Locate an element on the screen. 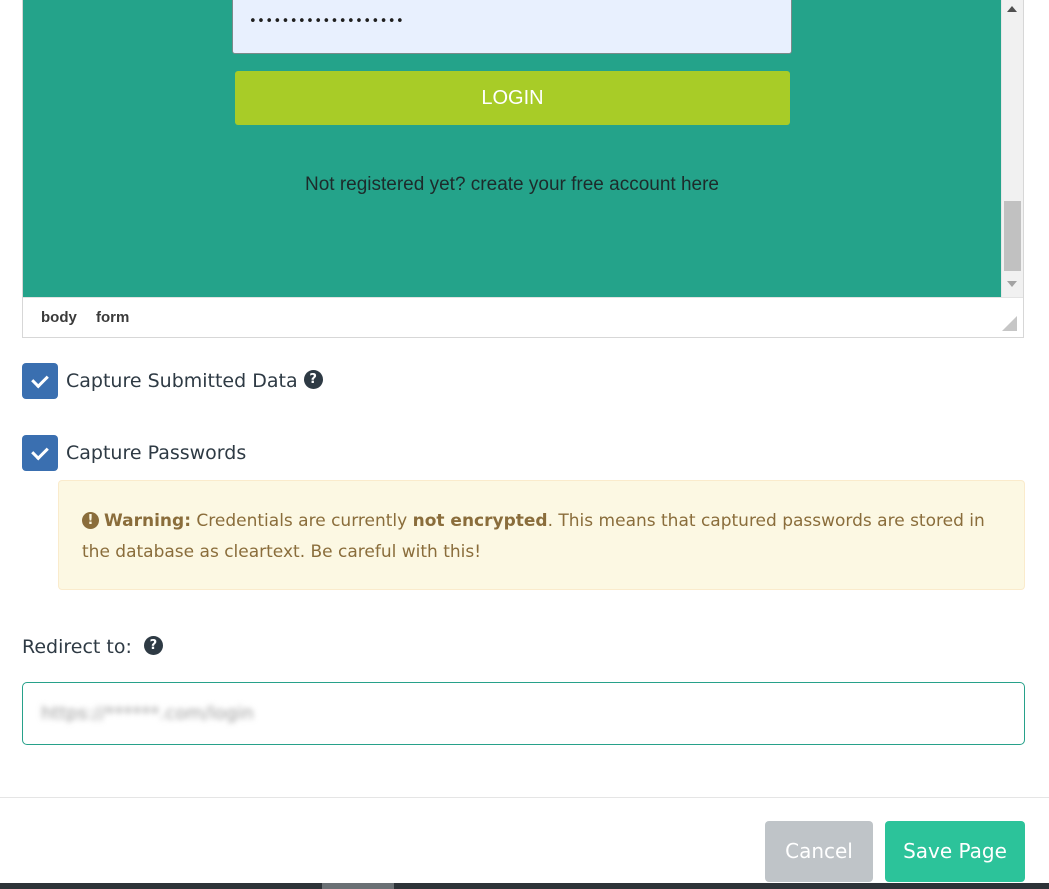 The height and width of the screenshot is (889, 1049). login-button: LOGIN is located at coordinates (512, 98).